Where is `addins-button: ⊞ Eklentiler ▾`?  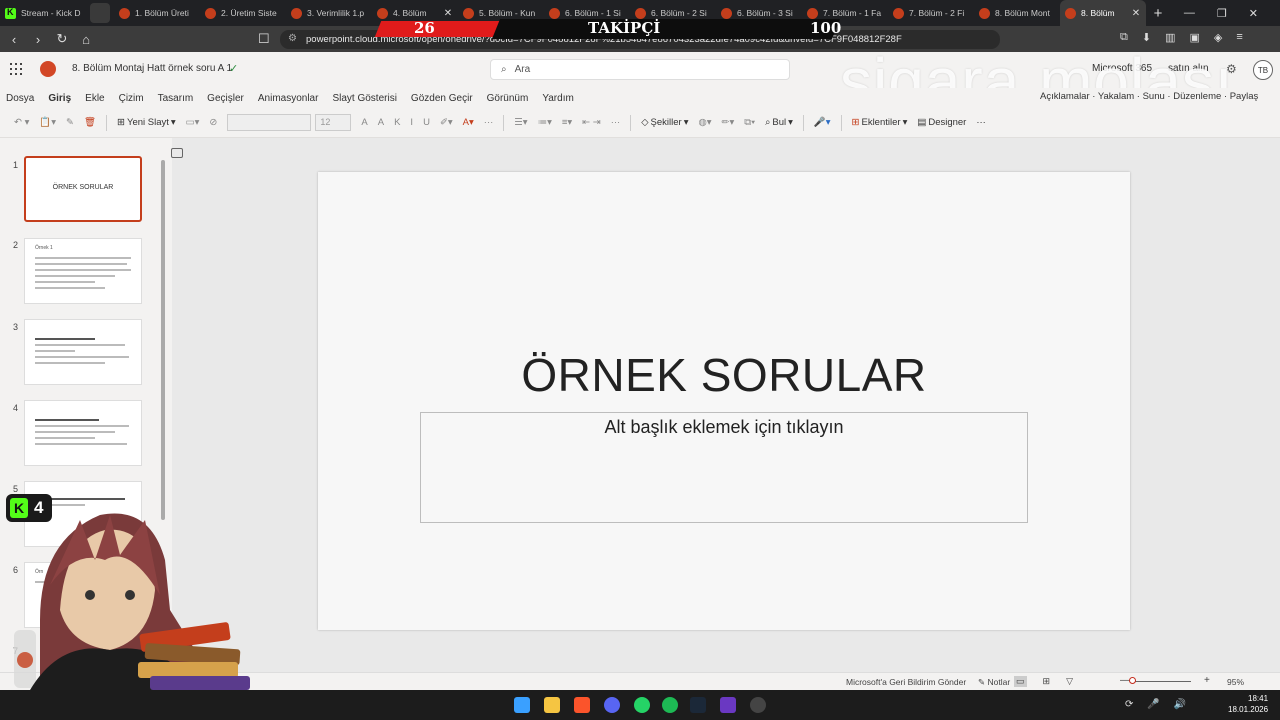
addins-button: ⊞ Eklentiler ▾ is located at coordinates (880, 122).